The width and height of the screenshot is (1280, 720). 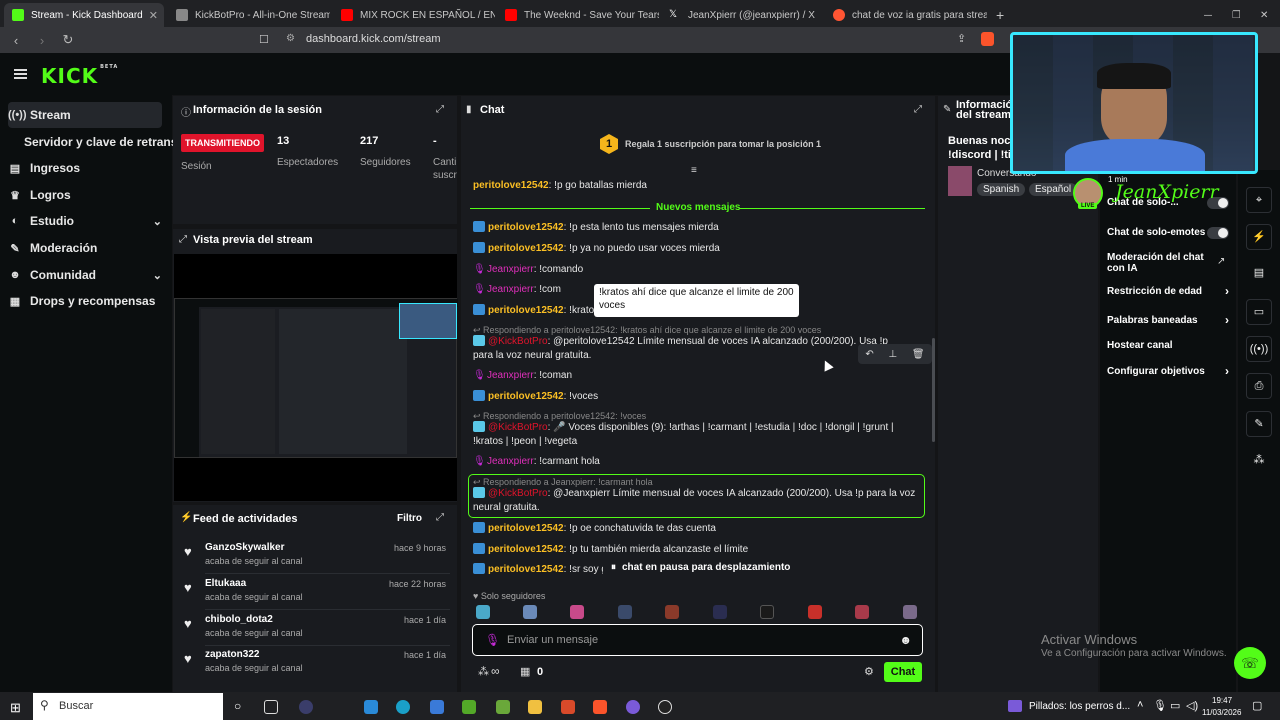 What do you see at coordinates (128, 706) in the screenshot?
I see `taskbar-search: ⚲ Buscar` at bounding box center [128, 706].